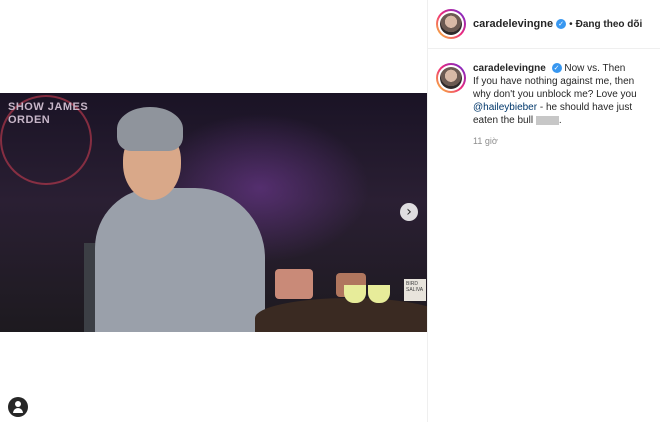 The height and width of the screenshot is (422, 660). Describe the element at coordinates (150, 129) in the screenshot. I see `person-beanie` at that location.